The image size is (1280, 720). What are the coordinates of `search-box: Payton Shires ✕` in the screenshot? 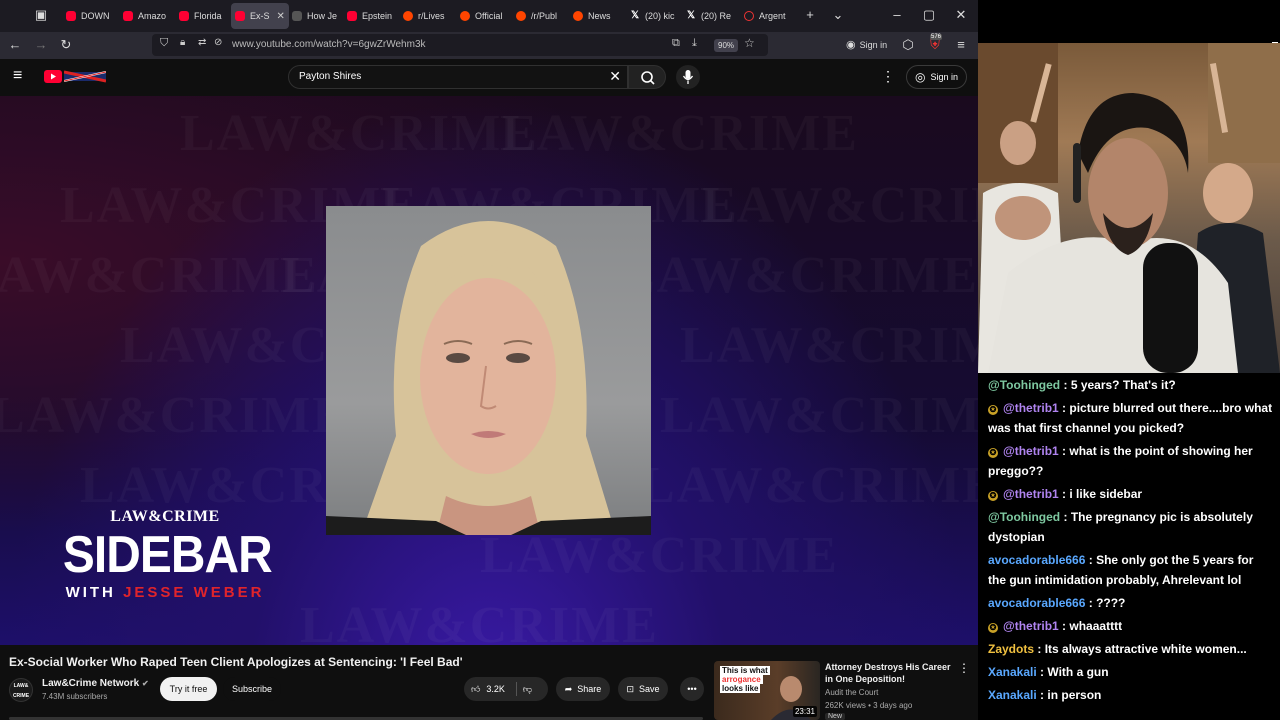 It's located at (458, 77).